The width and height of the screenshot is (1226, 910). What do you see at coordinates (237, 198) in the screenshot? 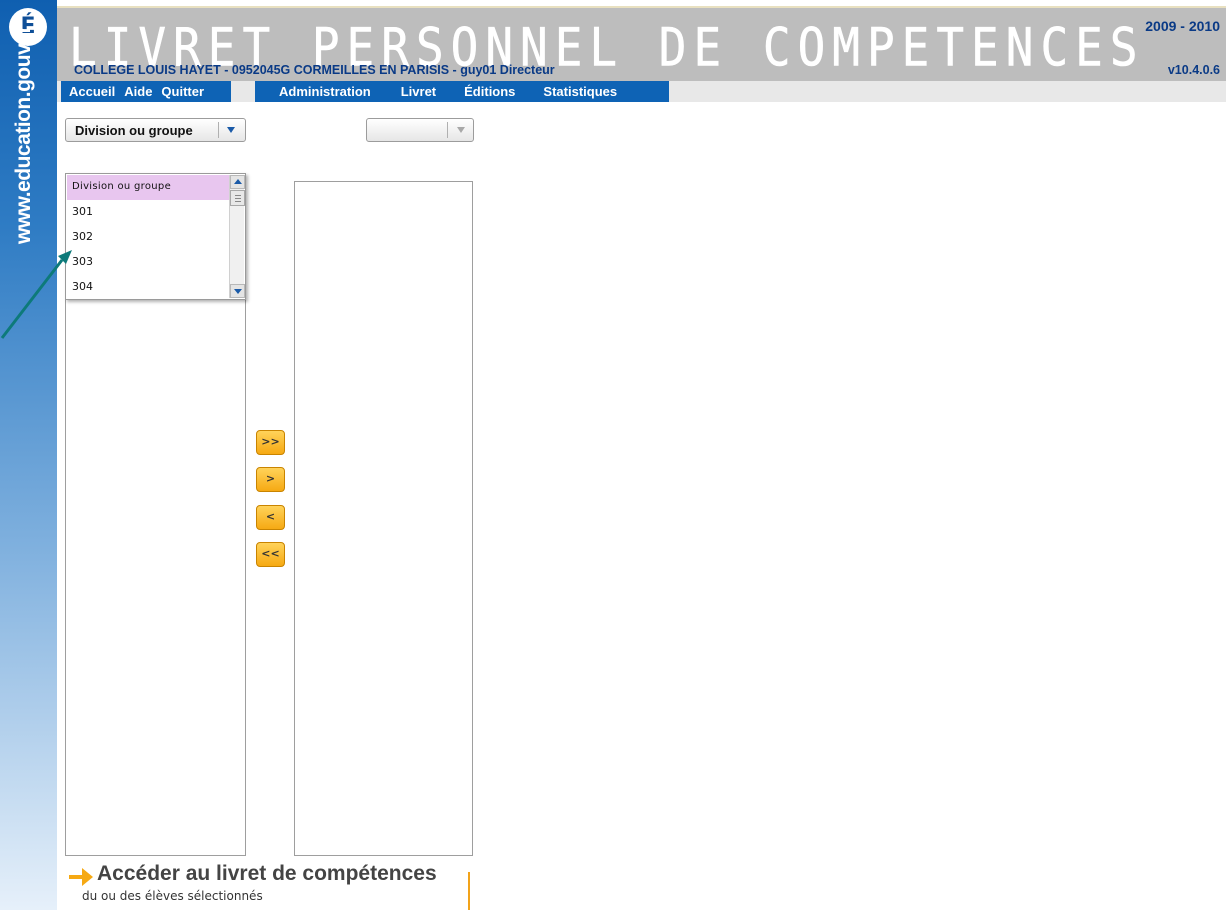
I see `scrollbar-thumb` at bounding box center [237, 198].